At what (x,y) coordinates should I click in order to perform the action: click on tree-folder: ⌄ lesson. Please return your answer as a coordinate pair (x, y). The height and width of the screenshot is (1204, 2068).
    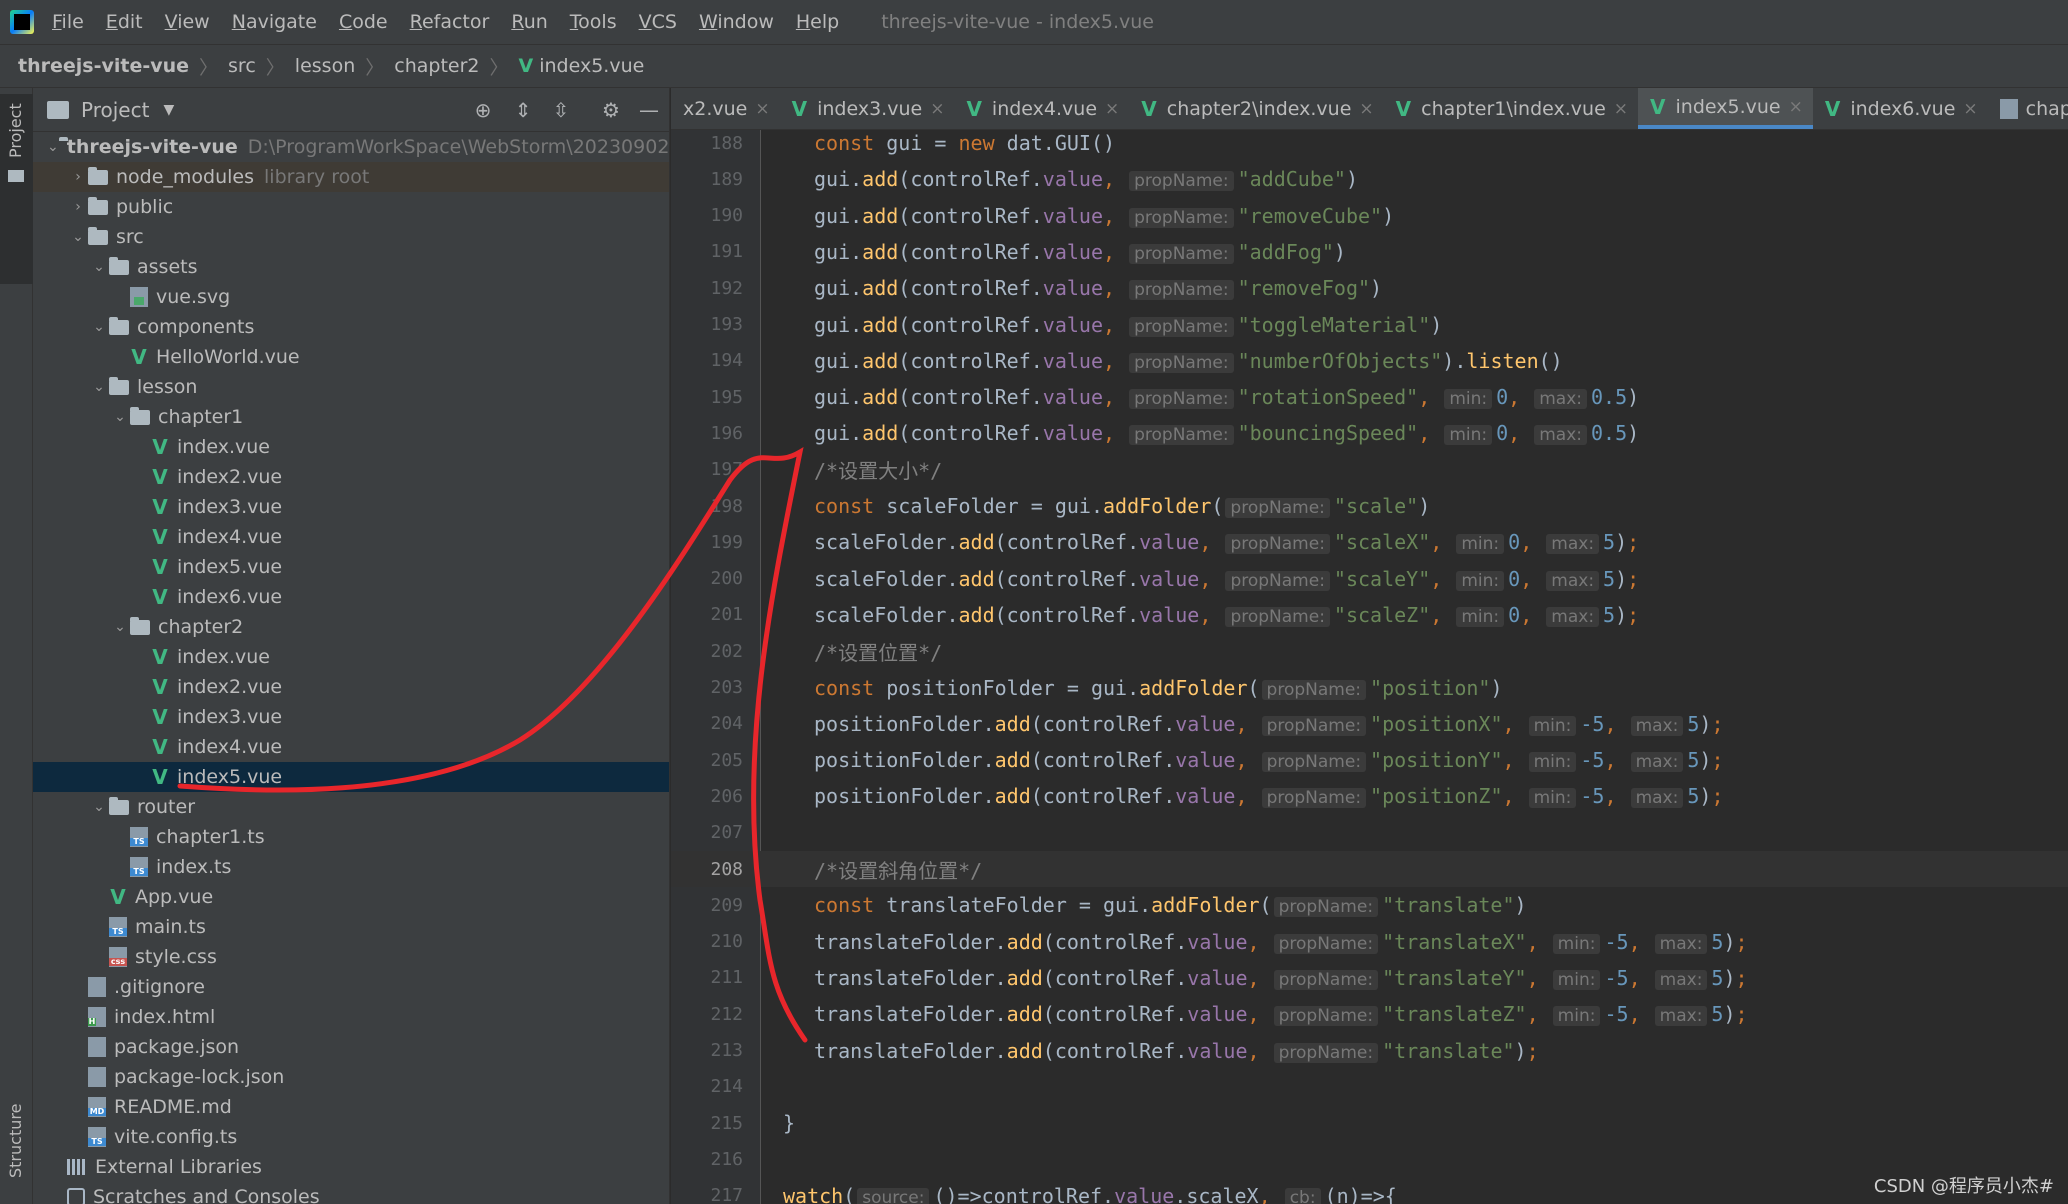
    Looking at the image, I should click on (351, 387).